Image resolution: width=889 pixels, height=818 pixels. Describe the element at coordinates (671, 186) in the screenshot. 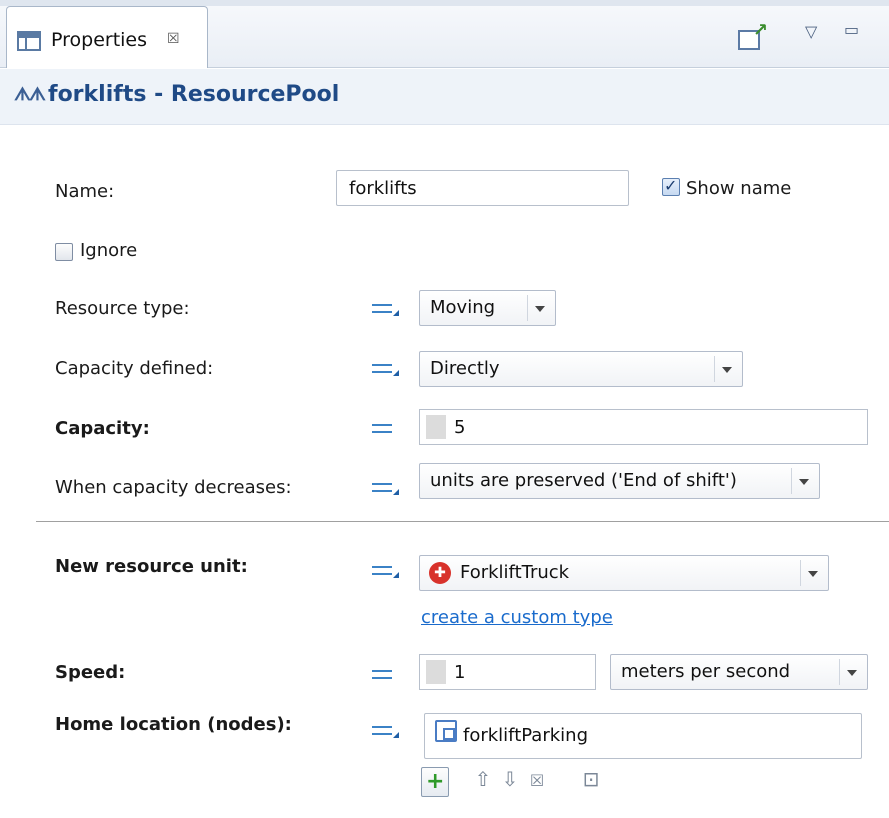

I see `show-name-checkbox` at that location.